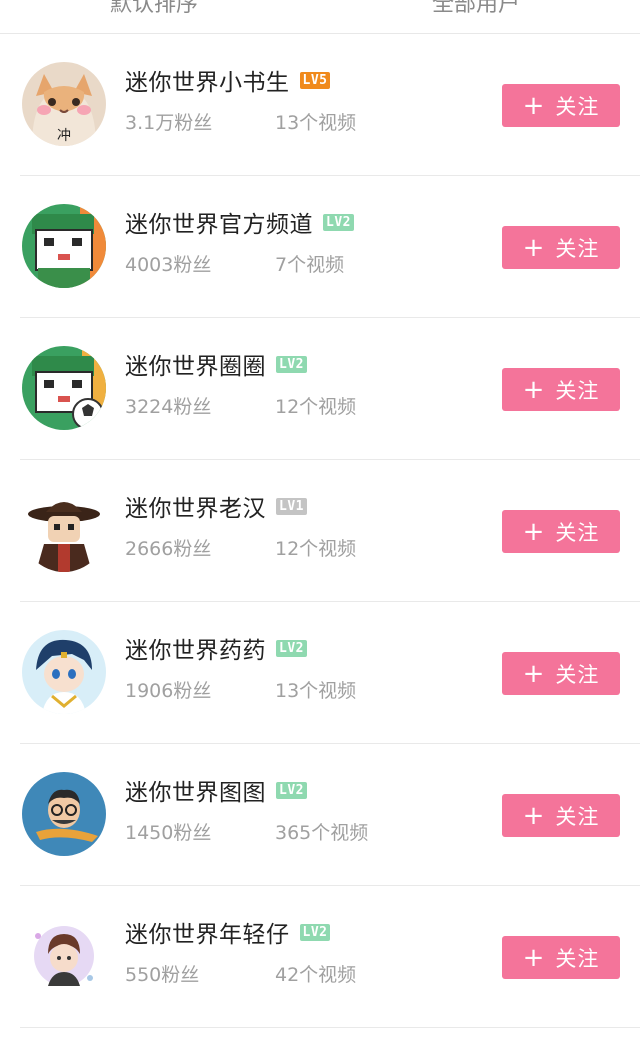  Describe the element at coordinates (320, 105) in the screenshot. I see `user-row: 冲 迷你世界小书生 LV5 3.1万粉丝 13个视频 + 关注` at that location.